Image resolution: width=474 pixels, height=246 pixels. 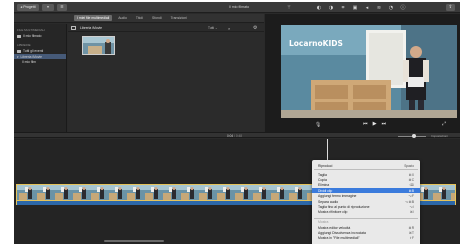 What do you see at coordinates (62, 7) in the screenshot?
I see `library-toggle-button: ☰` at bounding box center [62, 7].